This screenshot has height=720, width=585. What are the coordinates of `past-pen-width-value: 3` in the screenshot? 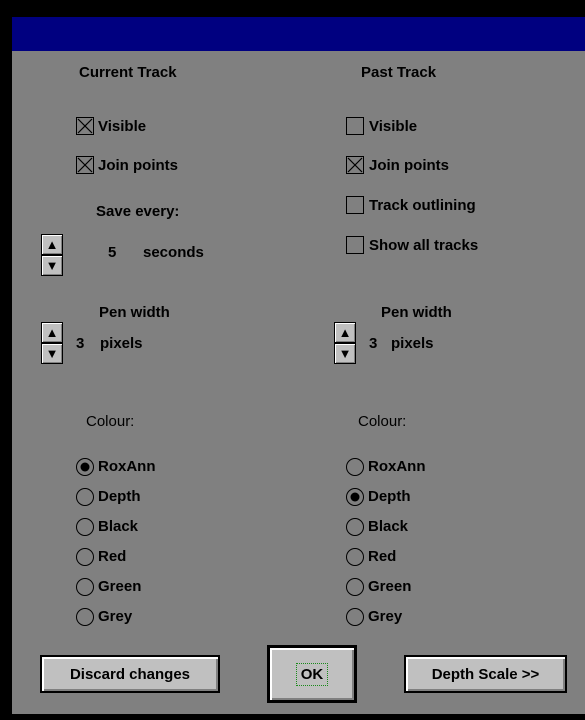 It's located at (373, 343).